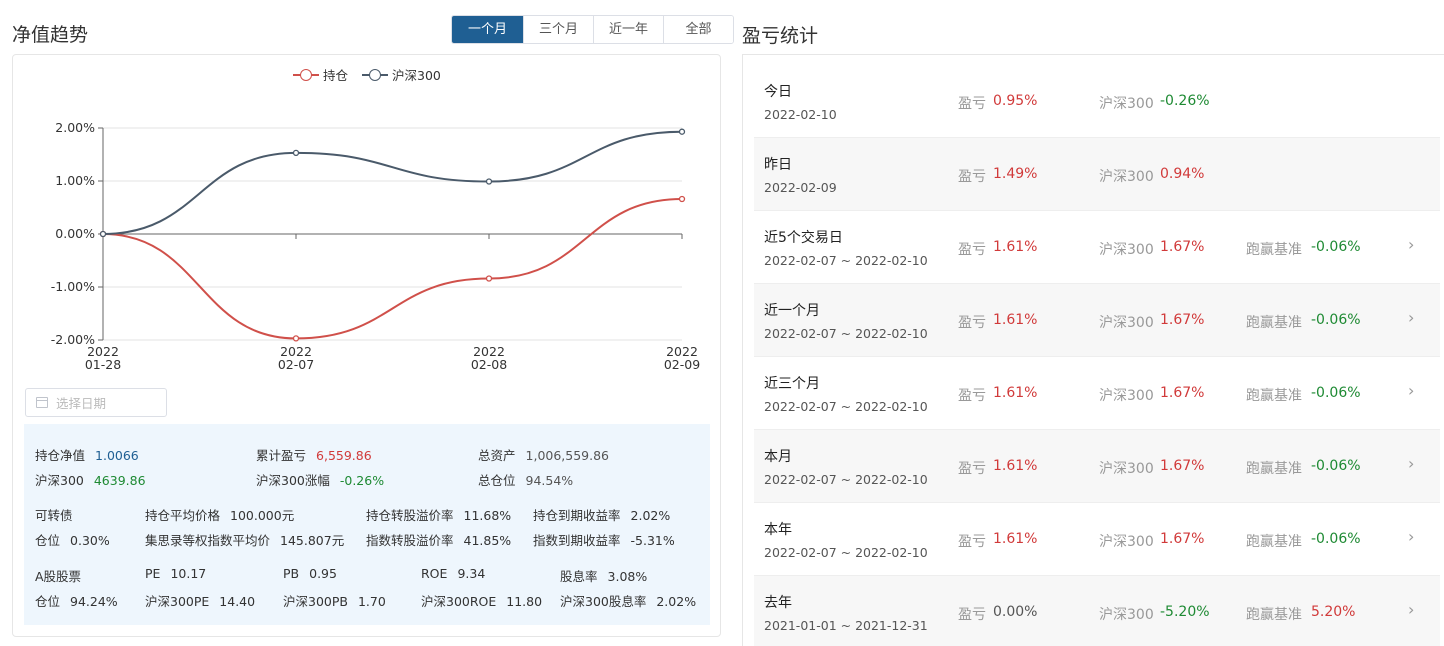  I want to click on tab-one-month: 一个月, so click(487, 29).